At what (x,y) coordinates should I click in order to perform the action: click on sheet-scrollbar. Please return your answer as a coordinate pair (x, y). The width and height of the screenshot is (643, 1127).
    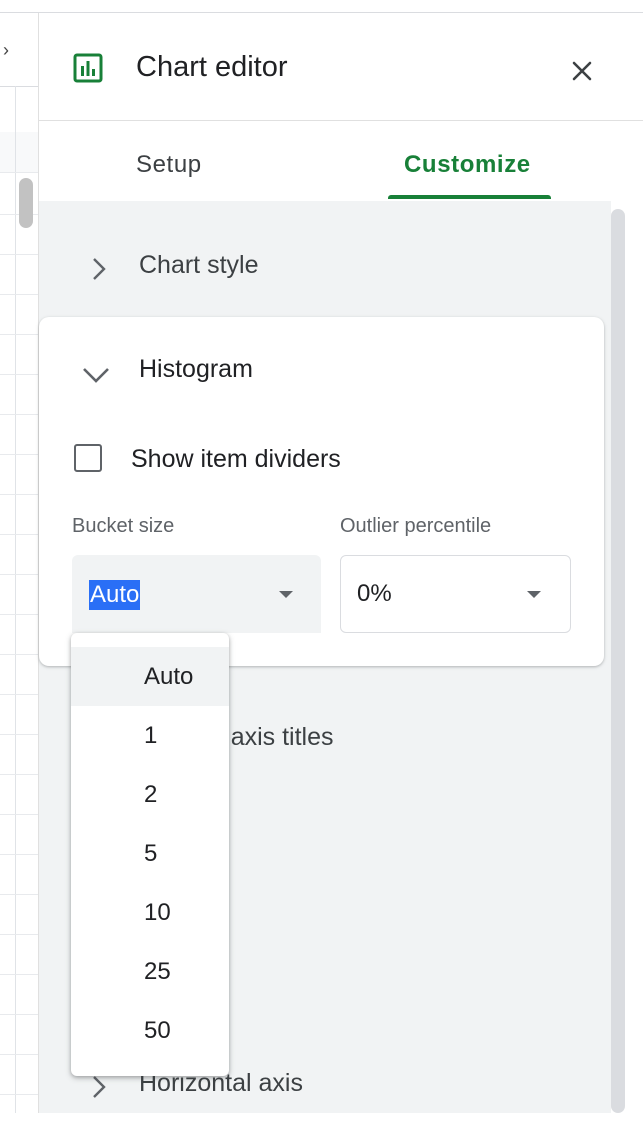
    Looking at the image, I should click on (26, 203).